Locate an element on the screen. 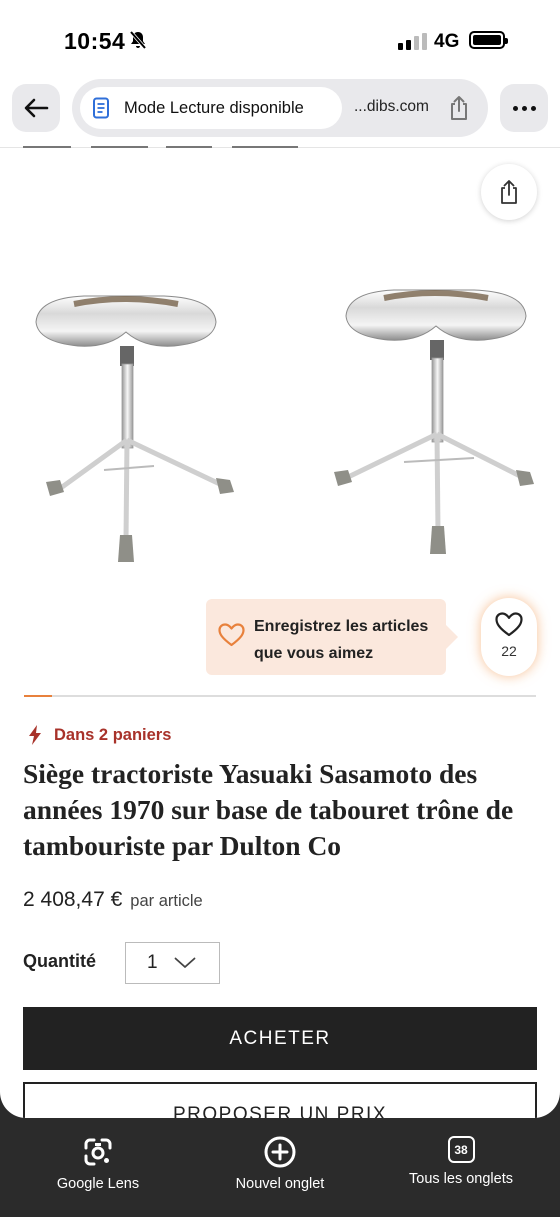 This screenshot has width=560, height=1217. lens-icon is located at coordinates (98, 1152).